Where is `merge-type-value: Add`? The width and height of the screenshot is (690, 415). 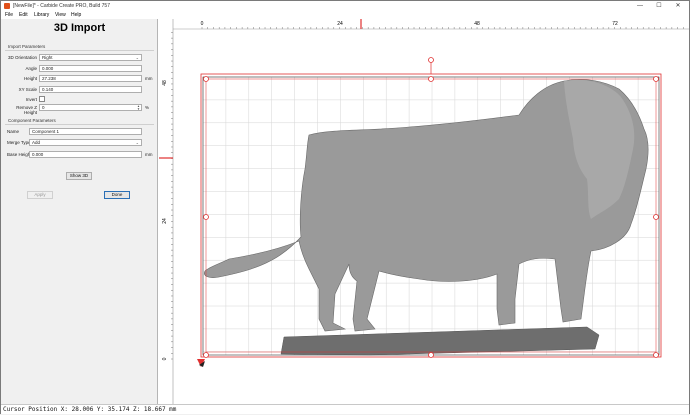
merge-type-value: Add is located at coordinates (36, 142).